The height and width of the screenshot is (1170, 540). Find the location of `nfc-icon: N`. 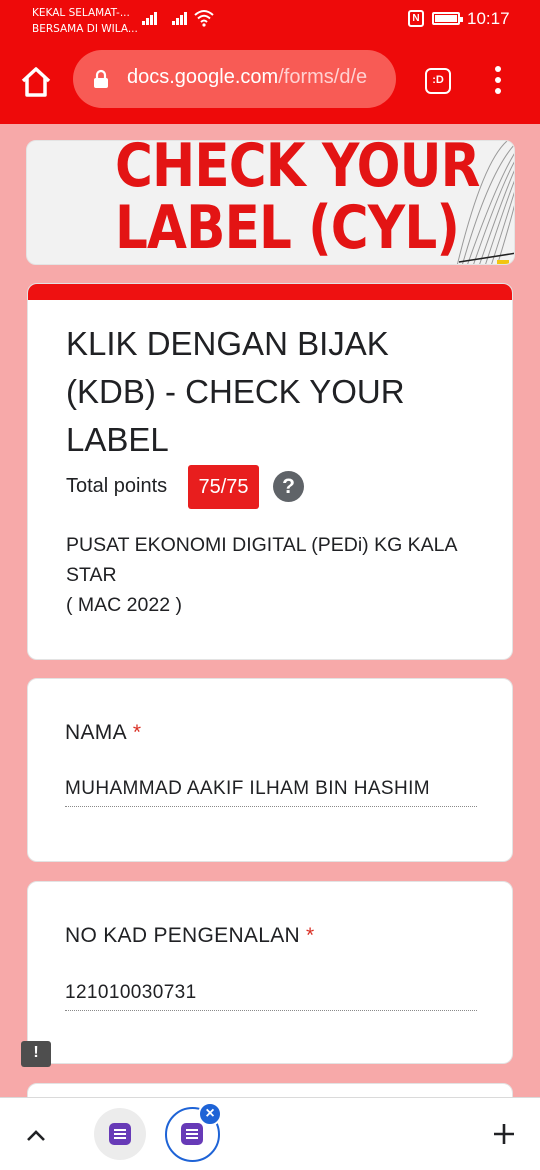

nfc-icon: N is located at coordinates (416, 18).